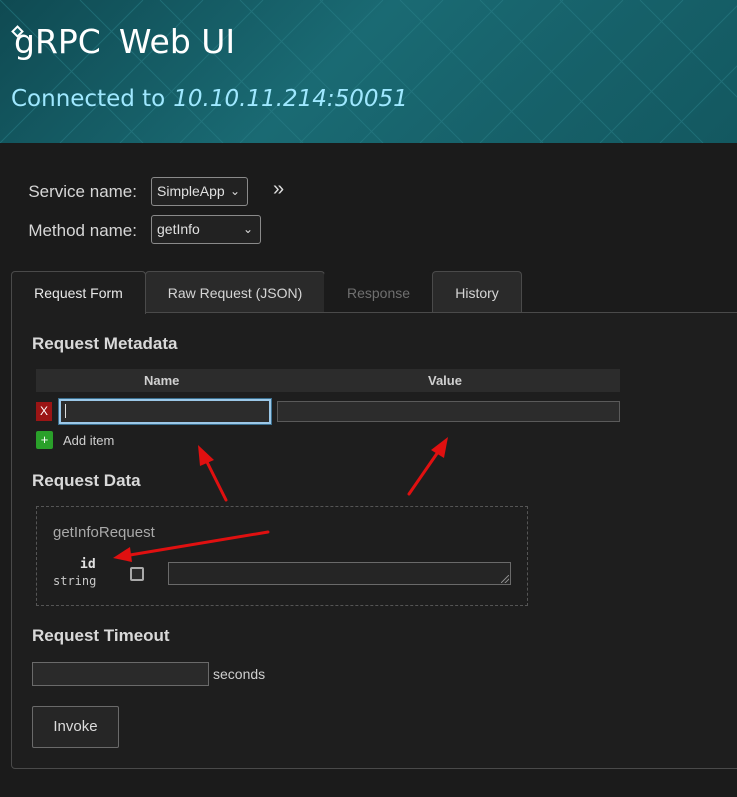 The image size is (737, 797). What do you see at coordinates (104, 532) in the screenshot?
I see `message-type-name: getInfoRequest` at bounding box center [104, 532].